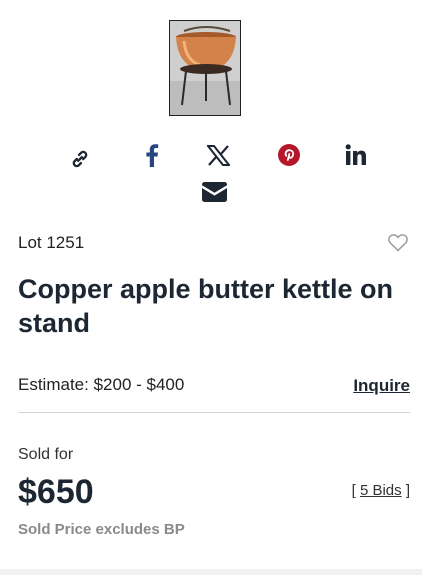  I want to click on linkedin-icon, so click(356, 157).